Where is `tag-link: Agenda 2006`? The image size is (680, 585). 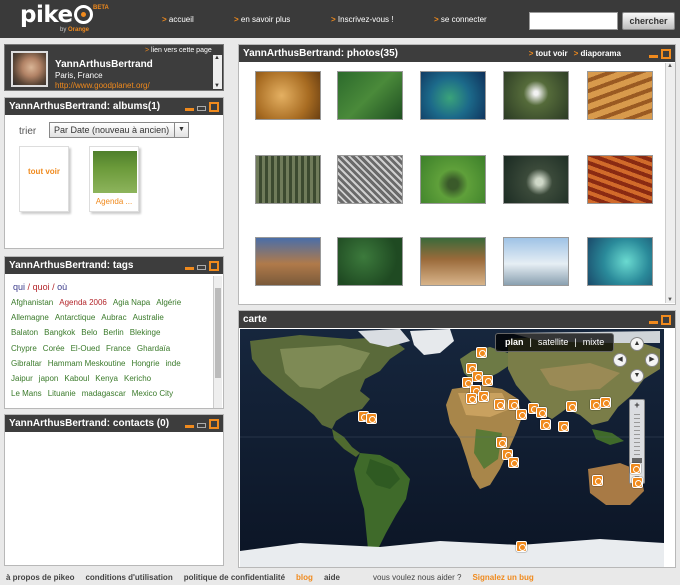 tag-link: Agenda 2006 is located at coordinates (83, 302).